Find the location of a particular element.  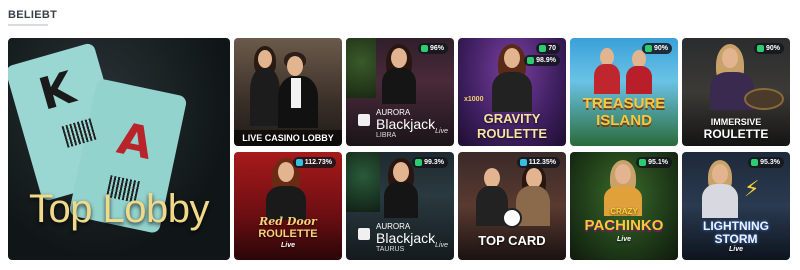

rtp-badge: 99.3% is located at coordinates (430, 162).